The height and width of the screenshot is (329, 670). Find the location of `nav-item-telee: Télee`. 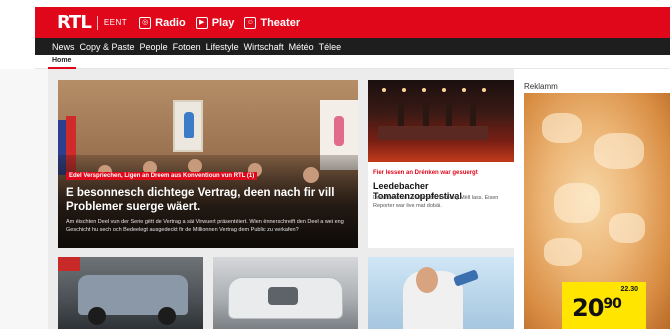

nav-item-telee: Télee is located at coordinates (330, 47).